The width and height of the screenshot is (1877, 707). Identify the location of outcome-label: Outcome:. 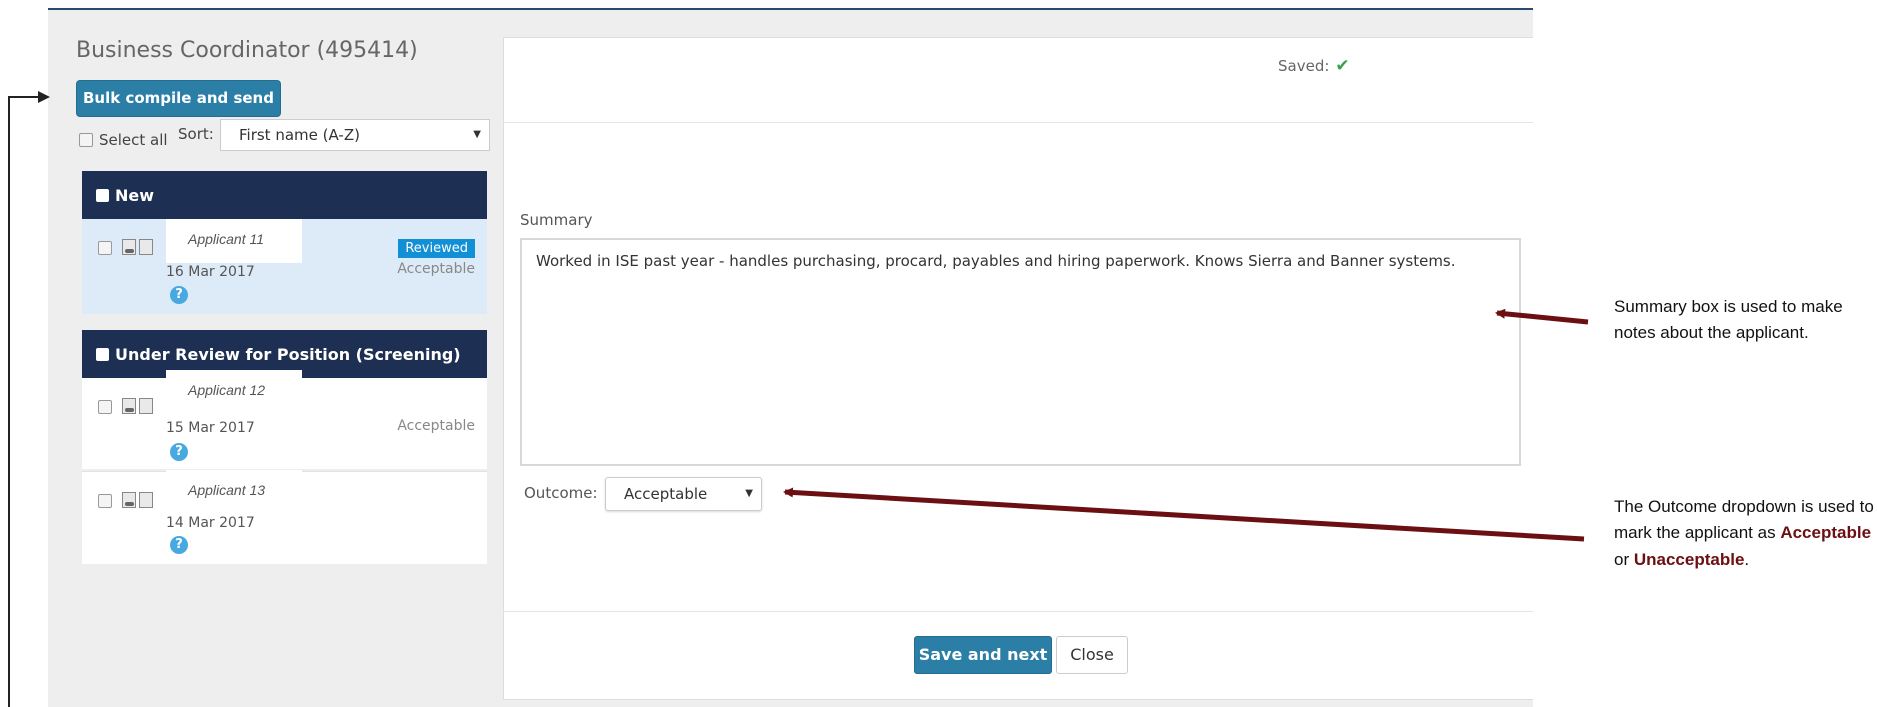
(561, 493).